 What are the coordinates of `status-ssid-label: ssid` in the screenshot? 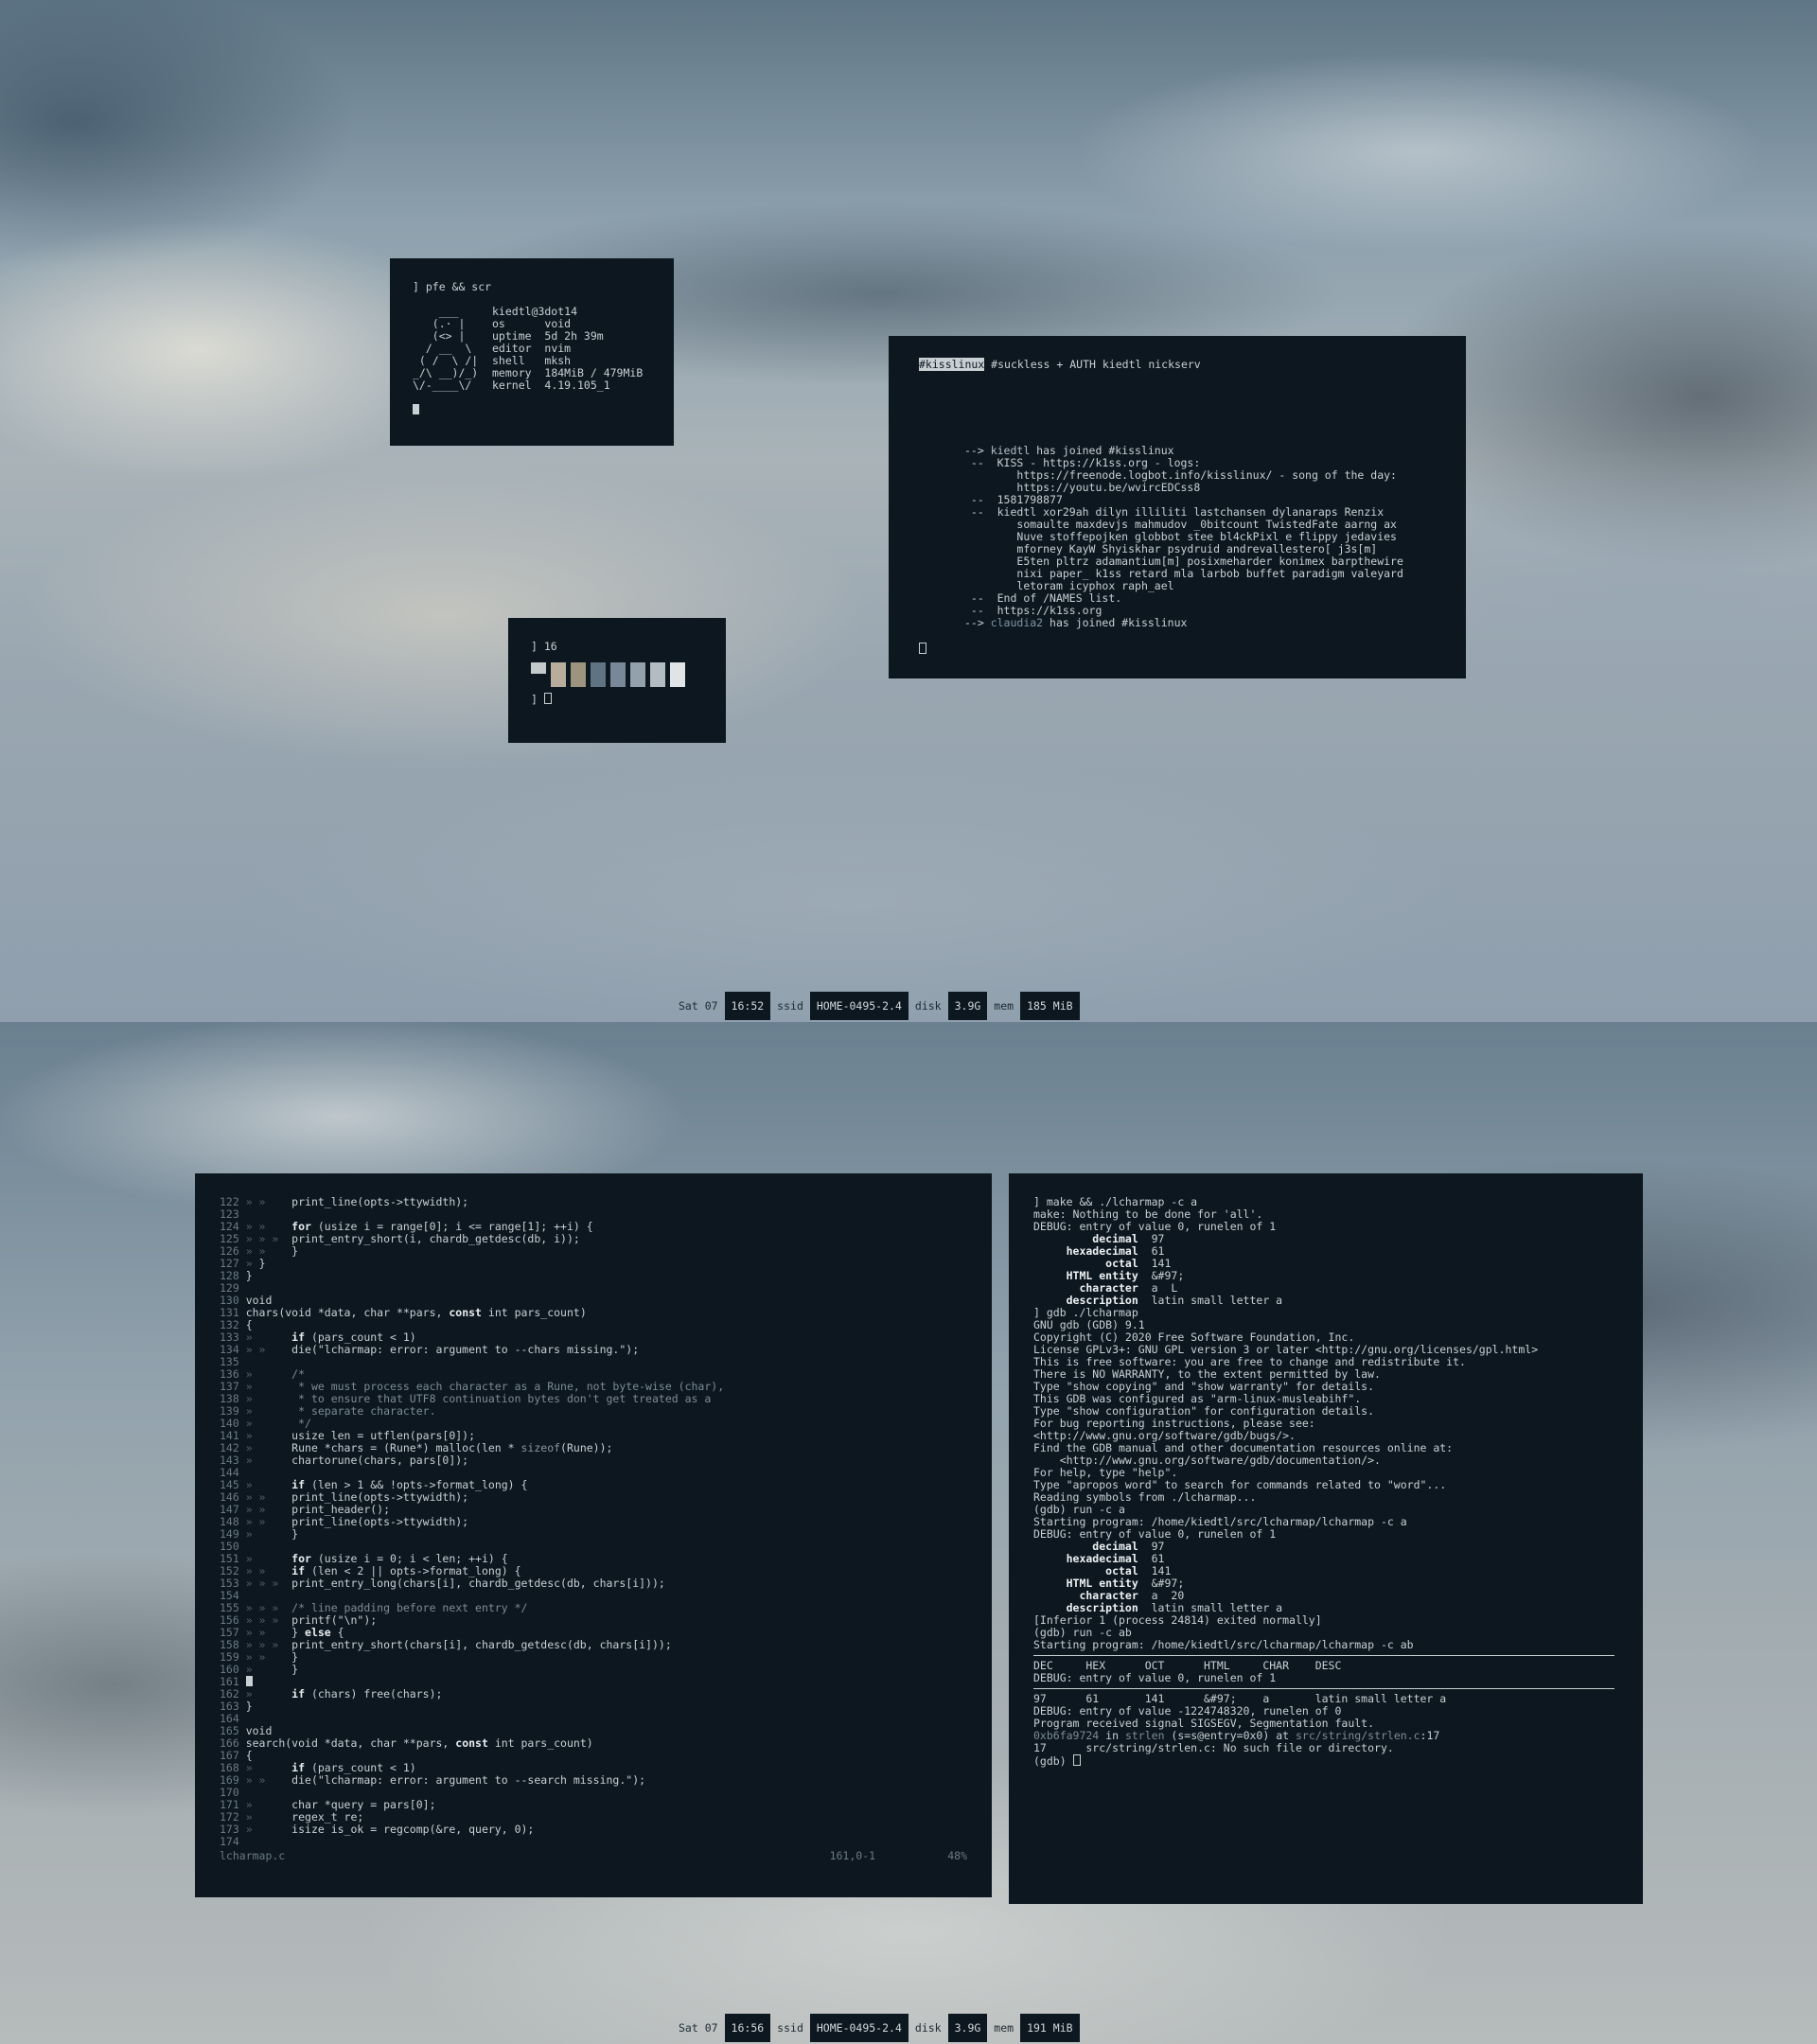 It's located at (790, 1006).